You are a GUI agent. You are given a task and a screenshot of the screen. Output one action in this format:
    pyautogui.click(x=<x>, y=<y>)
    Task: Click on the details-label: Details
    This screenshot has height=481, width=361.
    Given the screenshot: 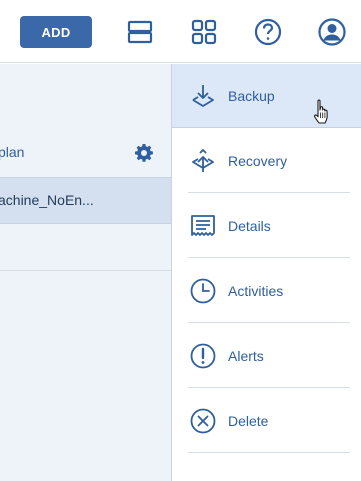 What is the action you would take?
    pyautogui.click(x=249, y=226)
    